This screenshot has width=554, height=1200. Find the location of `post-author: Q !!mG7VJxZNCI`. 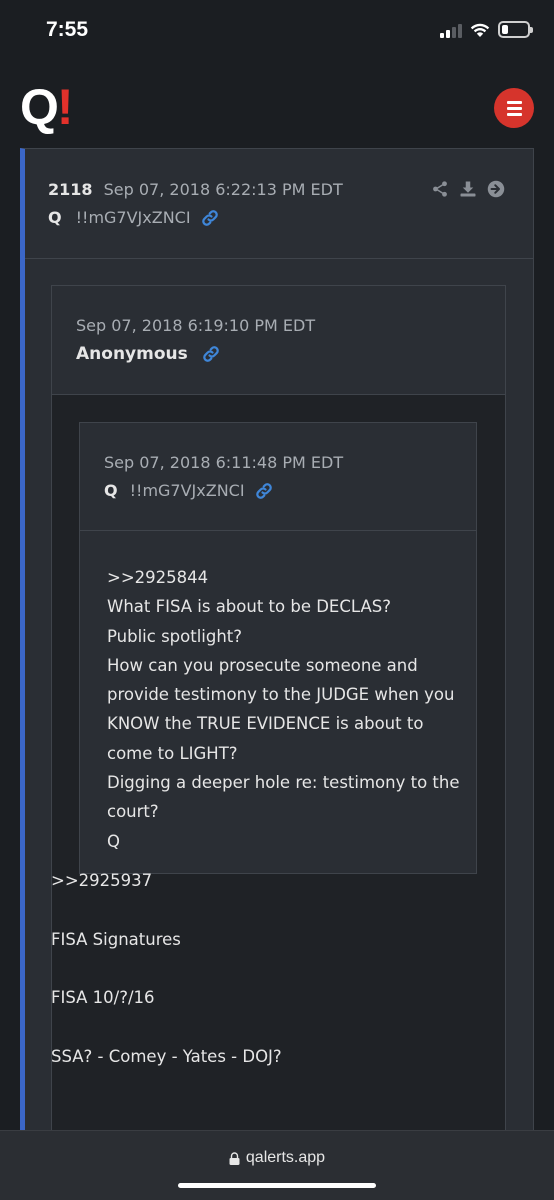

post-author: Q !!mG7VJxZNCI is located at coordinates (133, 217).